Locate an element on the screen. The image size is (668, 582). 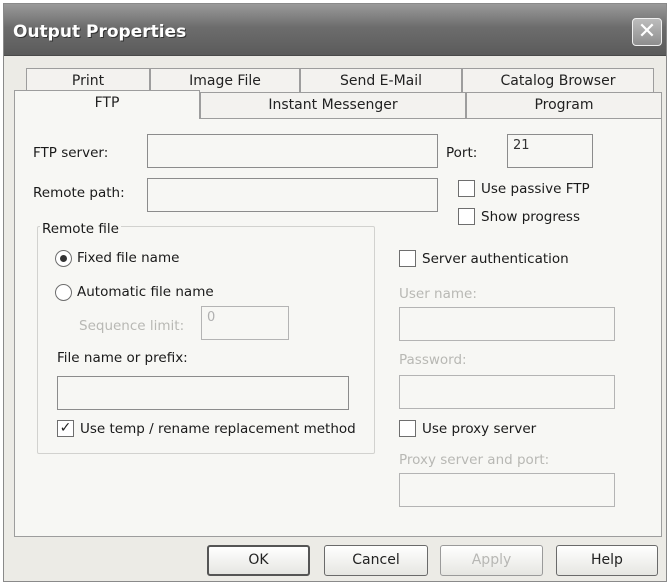
sequence-limit-label: Sequence limit: is located at coordinates (132, 326).